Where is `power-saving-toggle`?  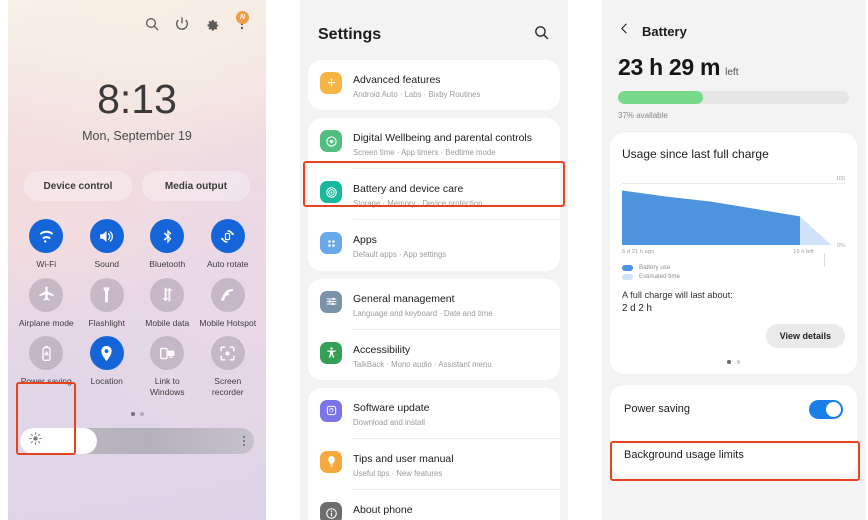 power-saving-toggle is located at coordinates (826, 409).